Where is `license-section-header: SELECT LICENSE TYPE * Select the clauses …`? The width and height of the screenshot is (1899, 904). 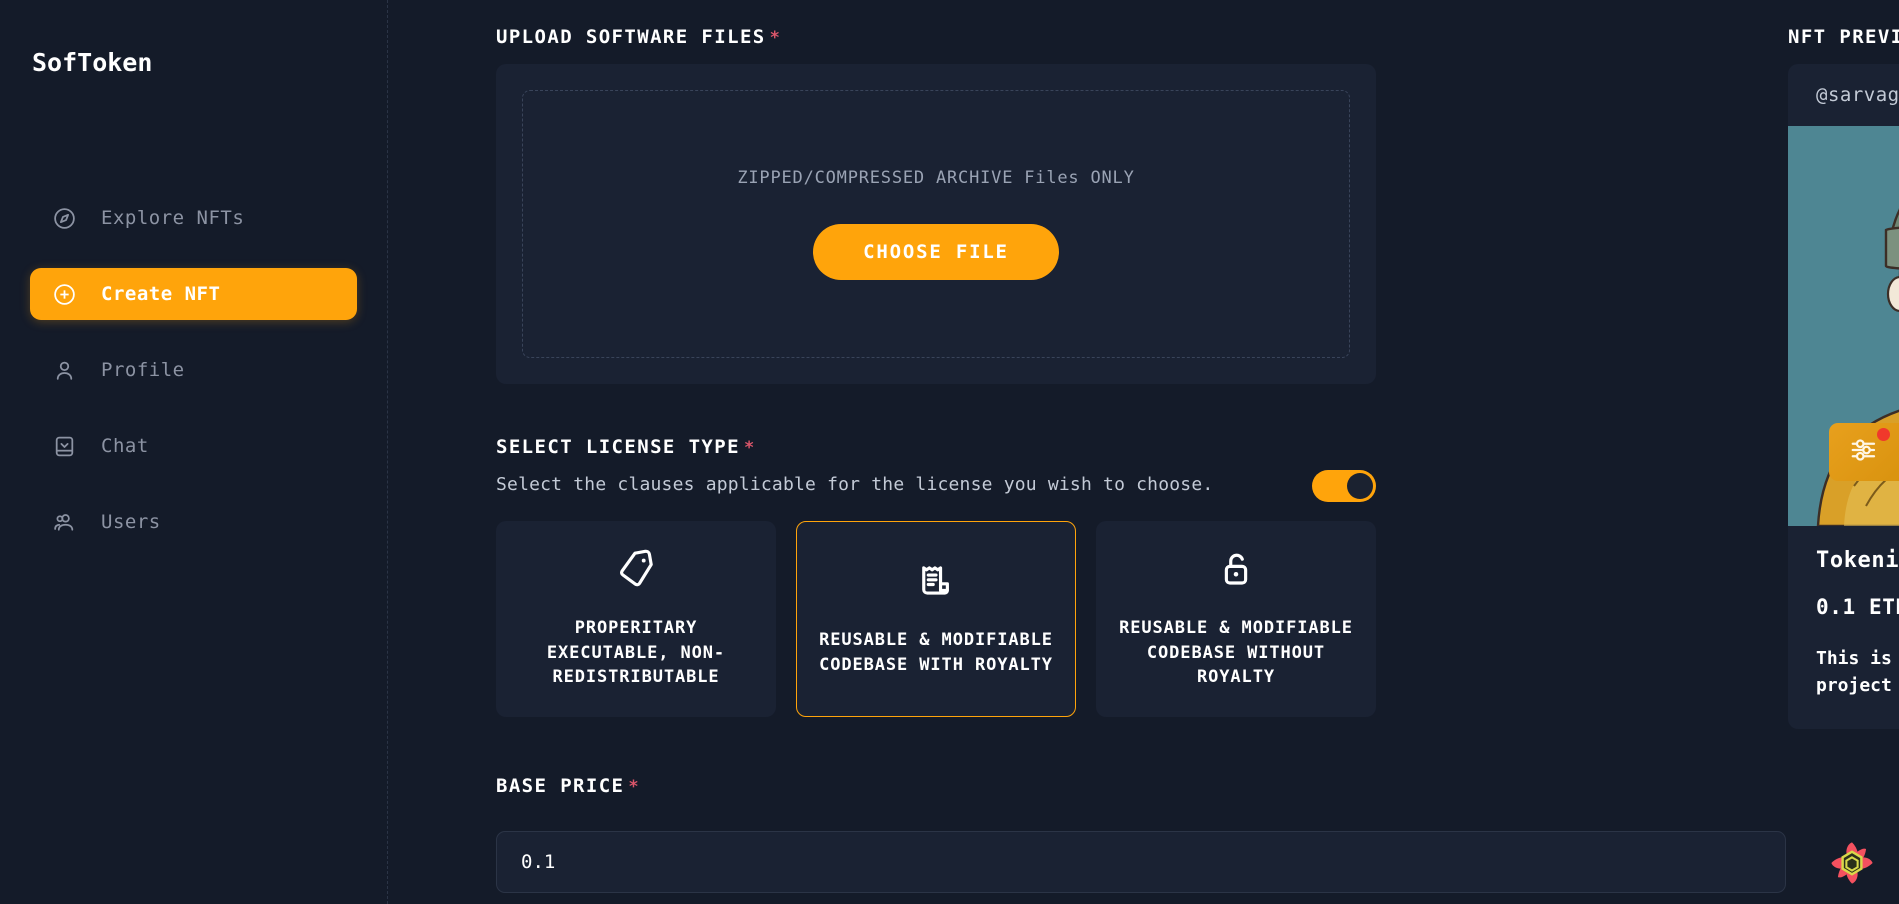 license-section-header: SELECT LICENSE TYPE * Select the clauses … is located at coordinates (936, 469).